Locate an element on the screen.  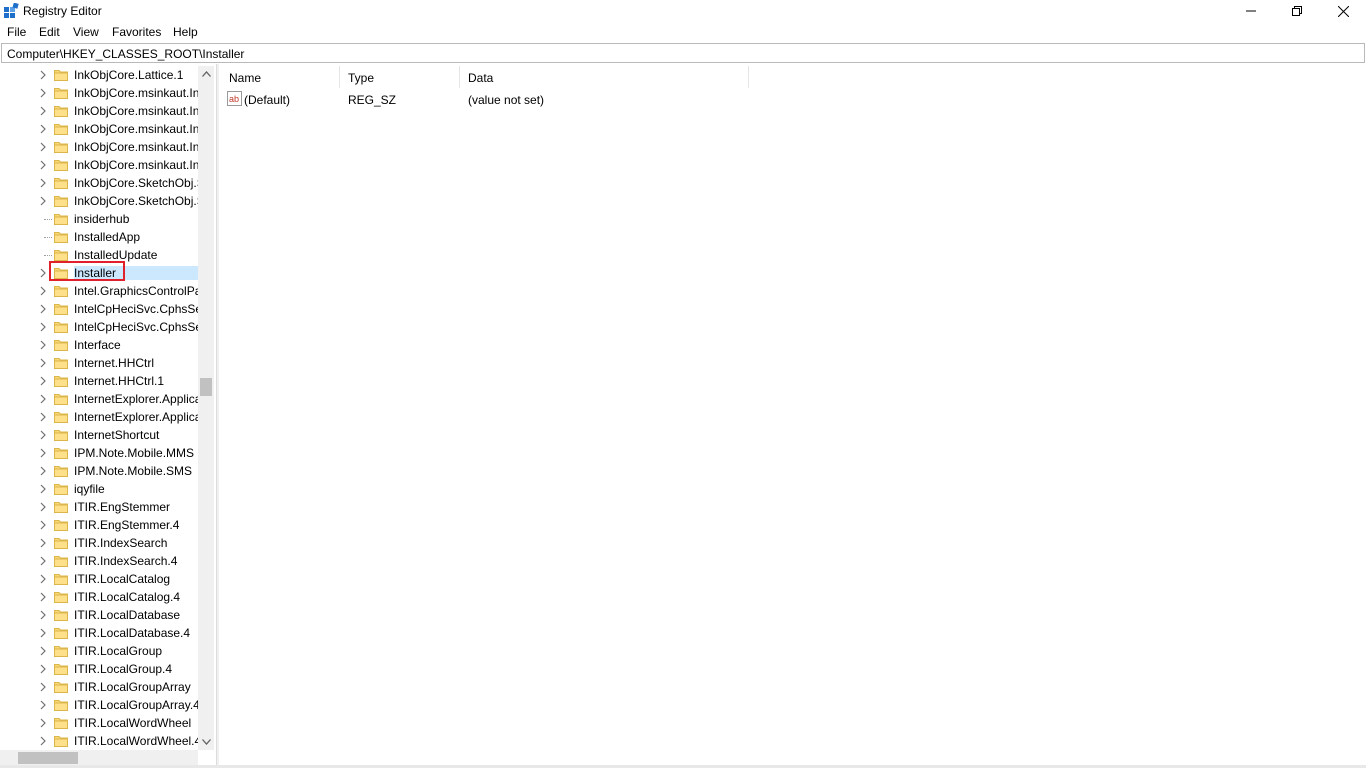
tree-item: ITIR.LocalGroupArray.4 is located at coordinates (99, 705).